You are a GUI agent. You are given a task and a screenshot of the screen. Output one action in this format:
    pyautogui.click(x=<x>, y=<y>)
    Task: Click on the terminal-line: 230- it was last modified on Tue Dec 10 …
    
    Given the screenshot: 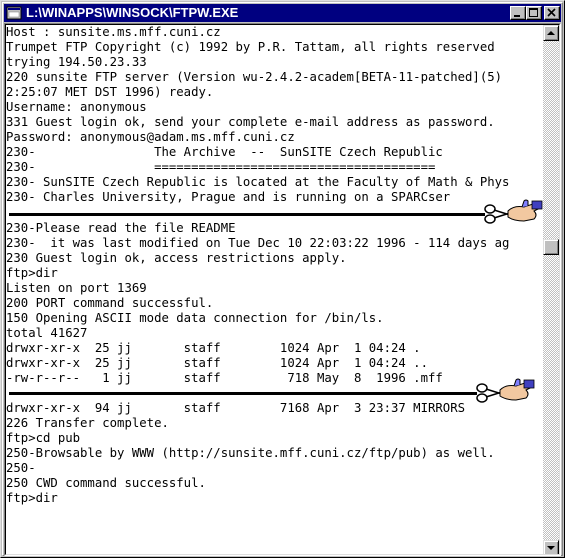 What is the action you would take?
    pyautogui.click(x=258, y=243)
    